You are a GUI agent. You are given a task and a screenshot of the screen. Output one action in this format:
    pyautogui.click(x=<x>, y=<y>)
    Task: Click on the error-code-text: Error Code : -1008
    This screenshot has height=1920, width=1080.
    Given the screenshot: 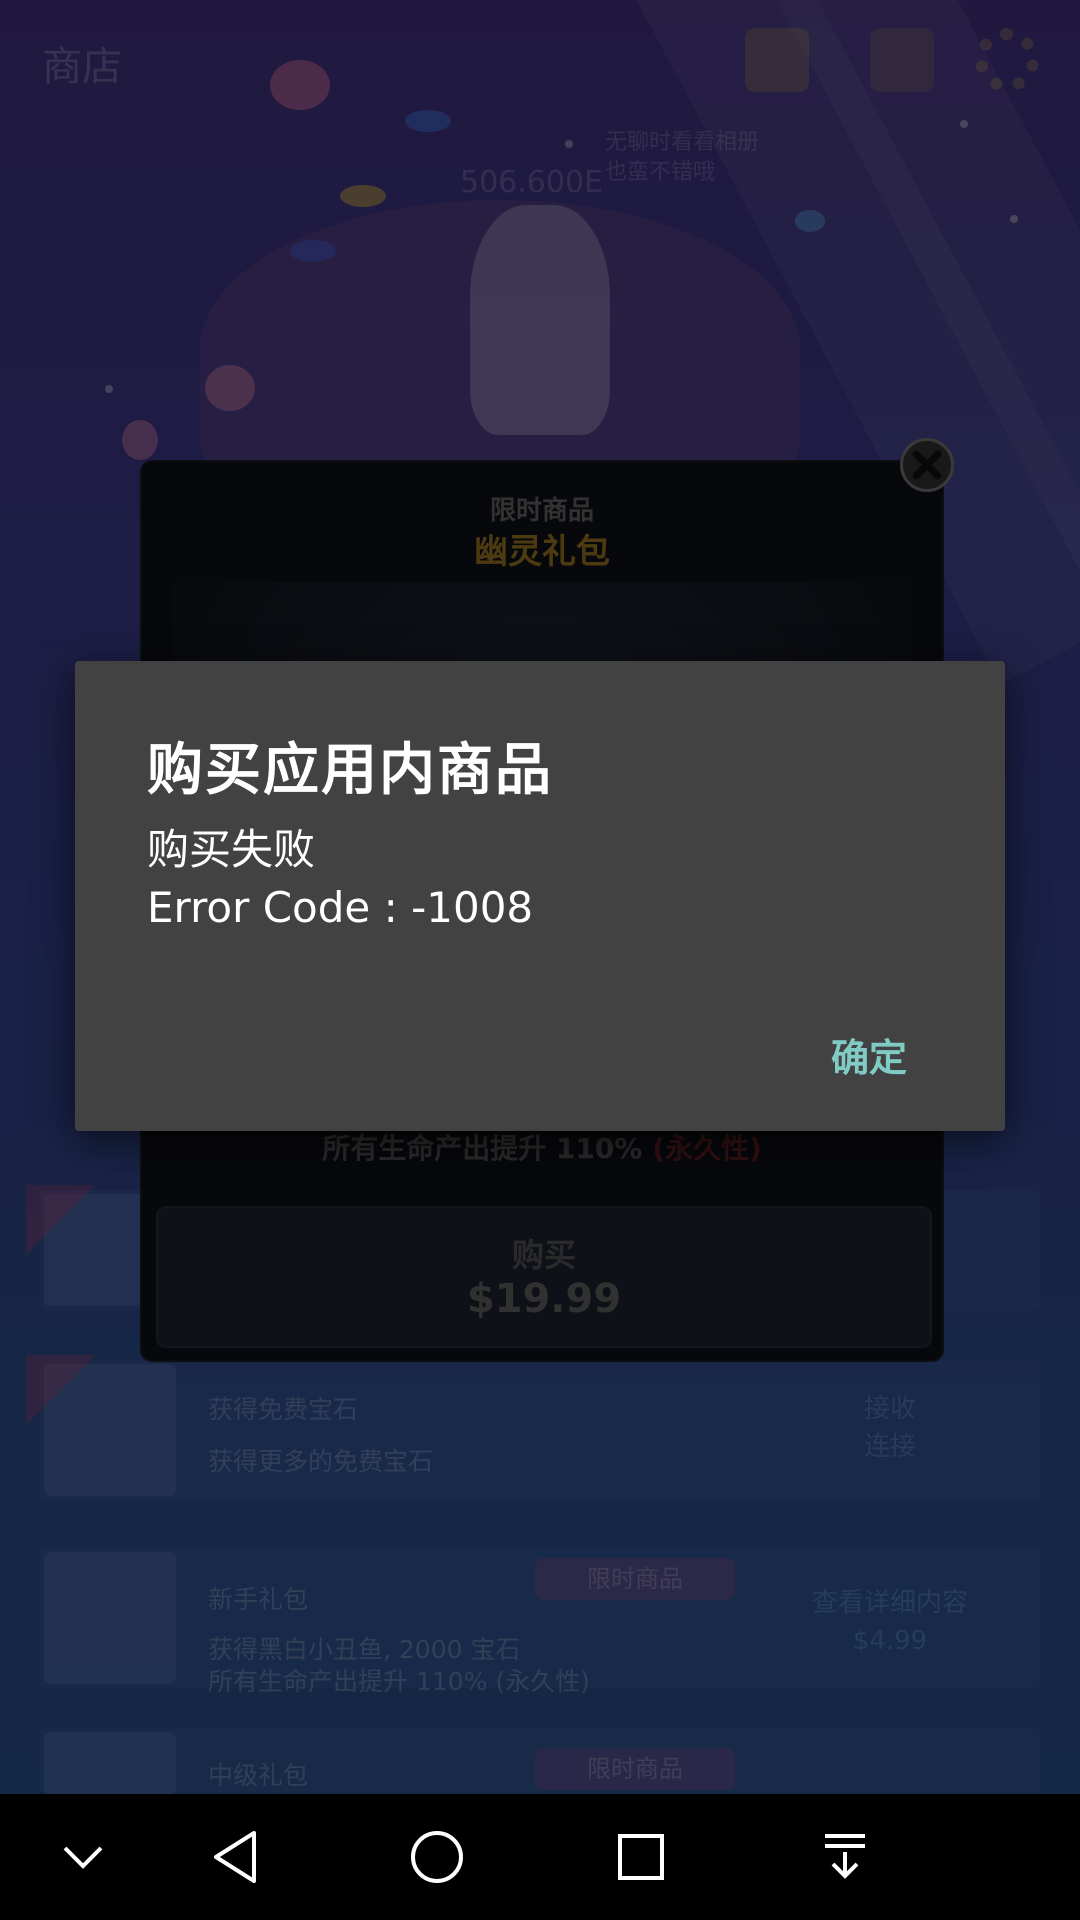 What is the action you would take?
    pyautogui.click(x=340, y=907)
    